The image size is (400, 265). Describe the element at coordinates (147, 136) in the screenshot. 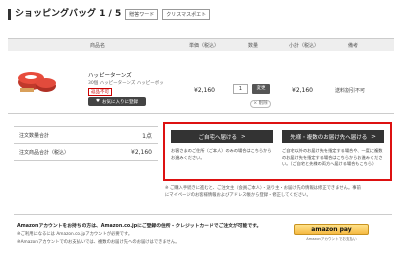

I see `count-value: 1点` at that location.